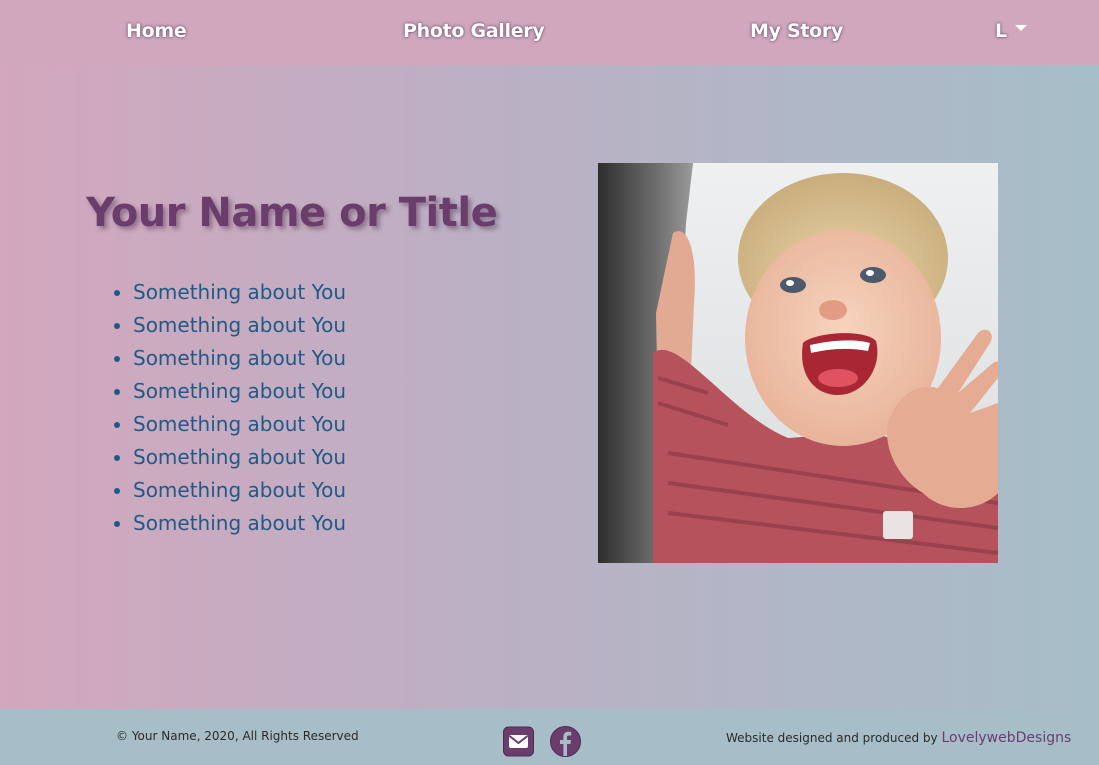  Describe the element at coordinates (237, 736) in the screenshot. I see `copyright-text: © Your Name, 2020, All Rights Reserved` at that location.